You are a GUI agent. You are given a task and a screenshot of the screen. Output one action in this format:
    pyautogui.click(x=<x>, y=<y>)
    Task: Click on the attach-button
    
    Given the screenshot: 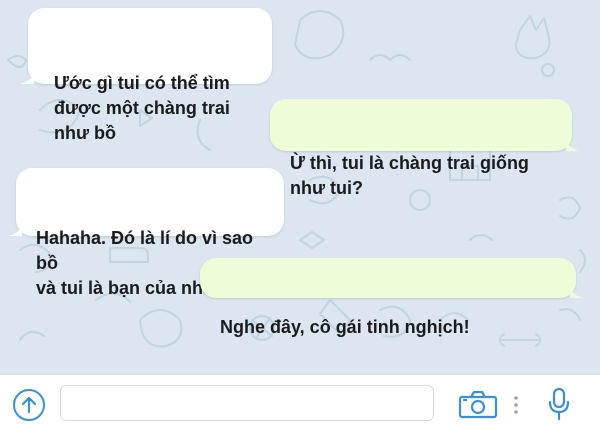 What is the action you would take?
    pyautogui.click(x=29, y=405)
    